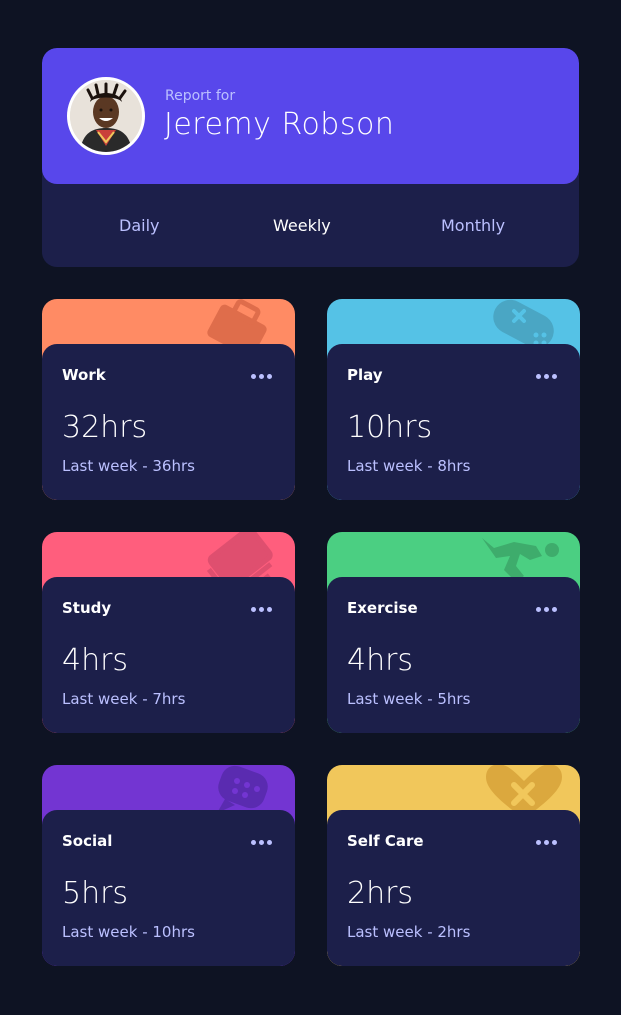 This screenshot has height=1015, width=621. Describe the element at coordinates (84, 375) in the screenshot. I see `activity-title: Work` at that location.